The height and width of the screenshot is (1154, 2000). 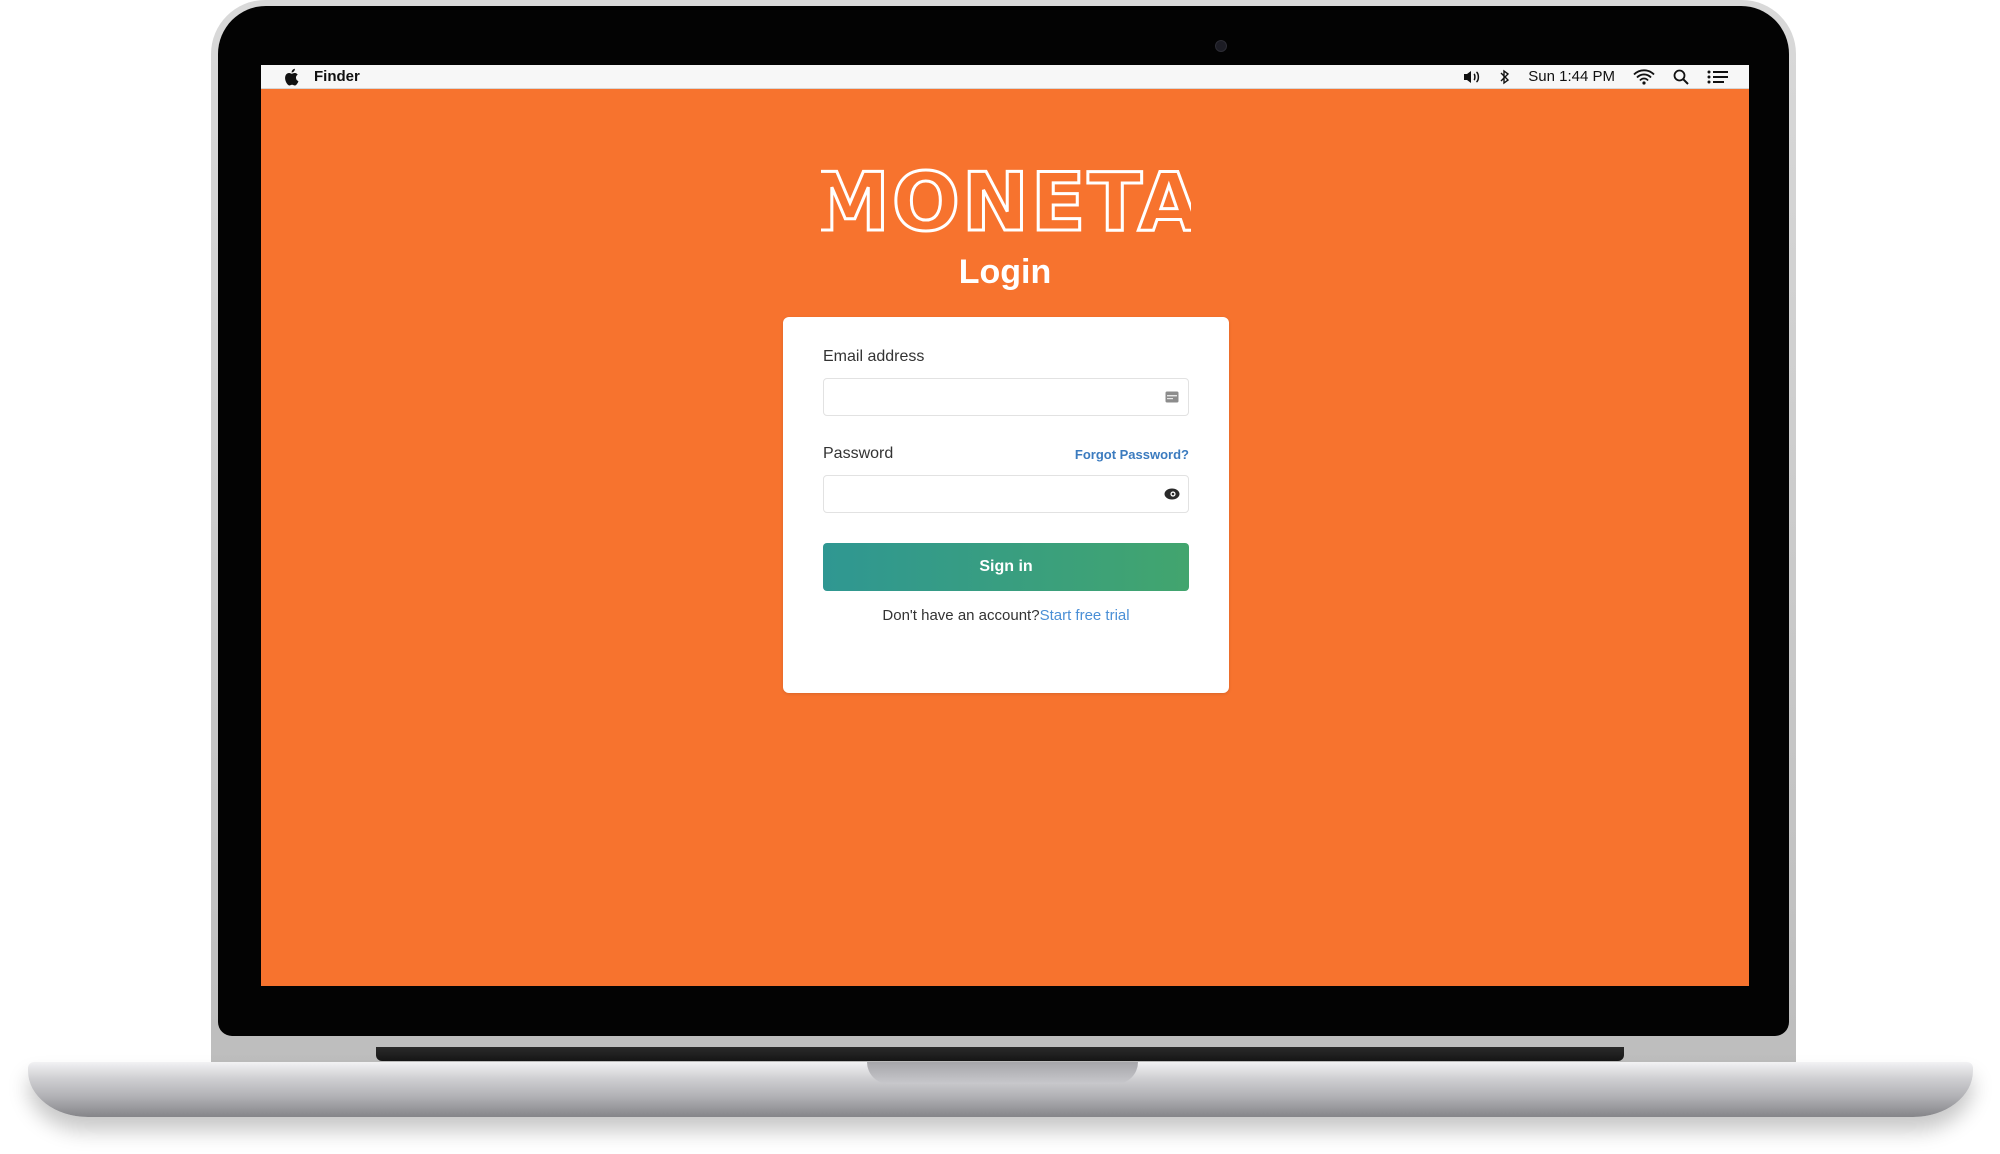 I want to click on email-field, so click(x=986, y=398).